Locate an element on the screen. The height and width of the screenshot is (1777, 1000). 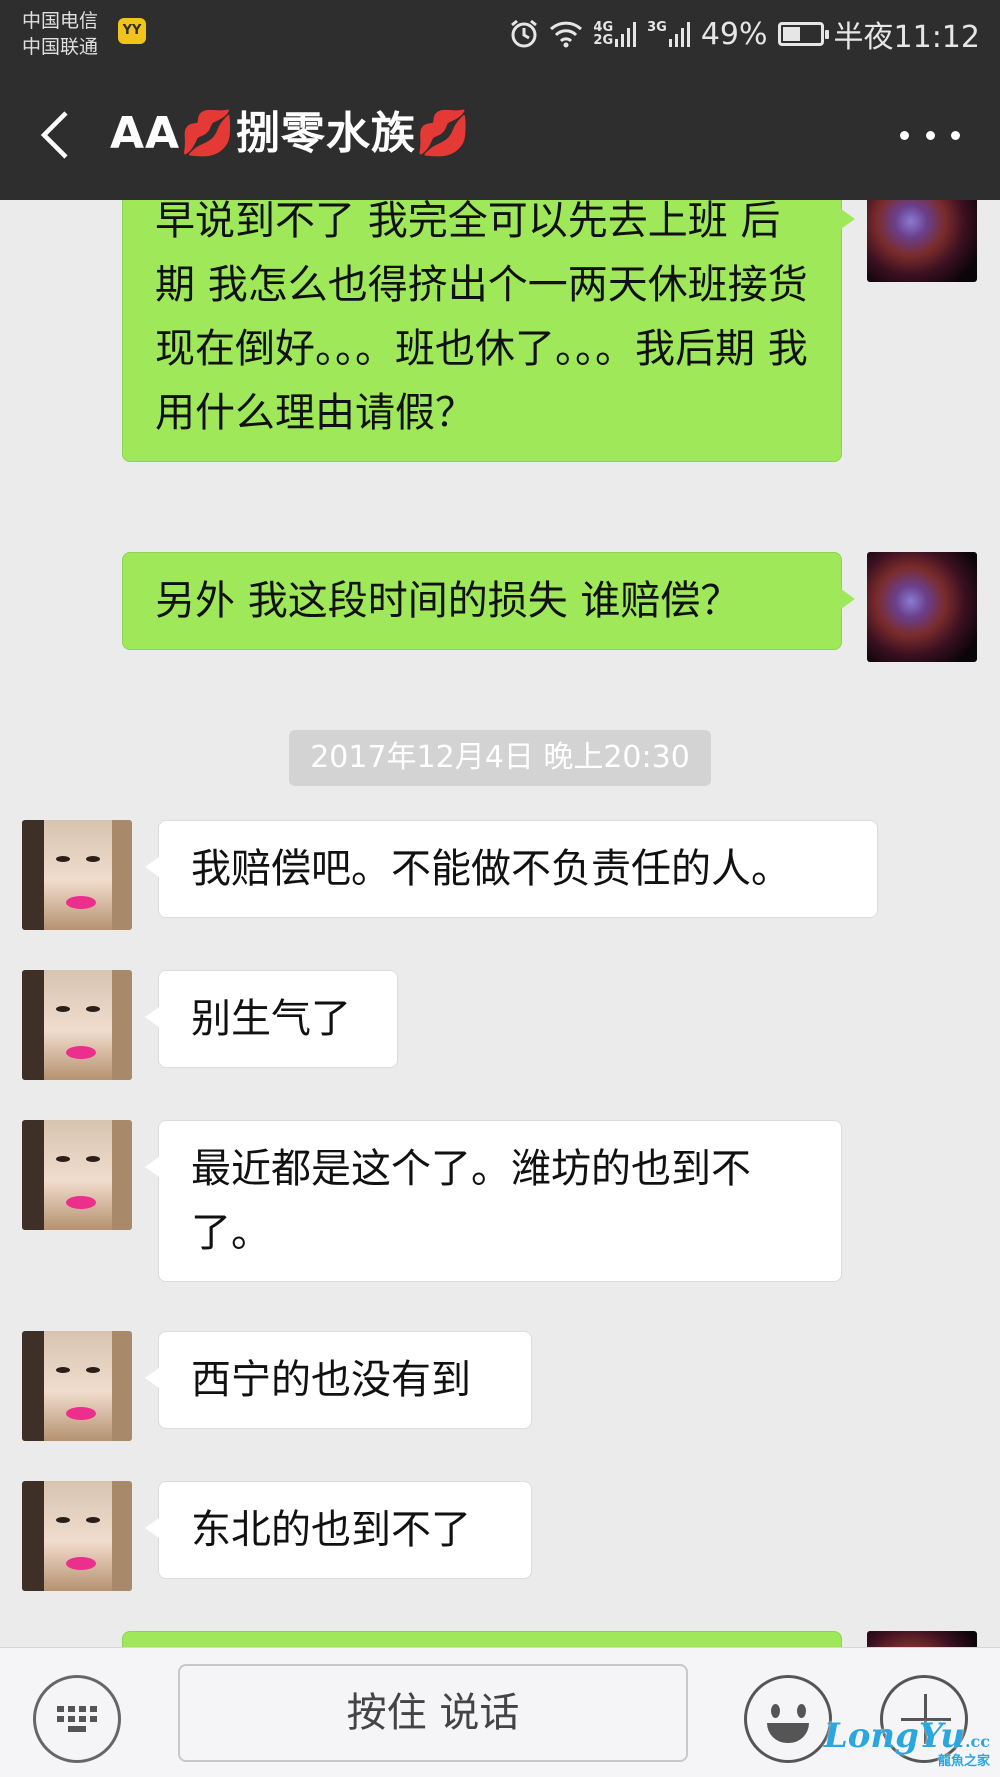
watermark-tld: .cc is located at coordinates (977, 1741).